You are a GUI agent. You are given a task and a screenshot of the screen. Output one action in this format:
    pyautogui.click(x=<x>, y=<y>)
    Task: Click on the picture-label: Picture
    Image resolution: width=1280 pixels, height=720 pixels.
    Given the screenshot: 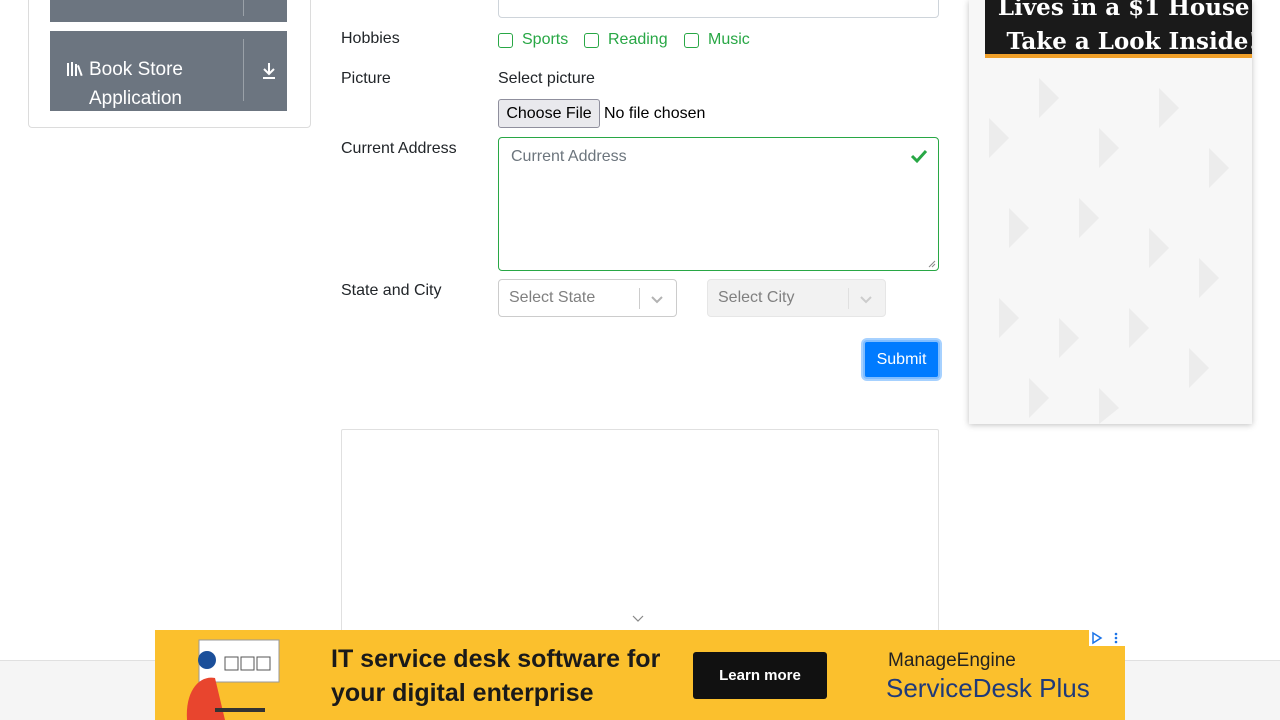 What is the action you would take?
    pyautogui.click(x=366, y=78)
    